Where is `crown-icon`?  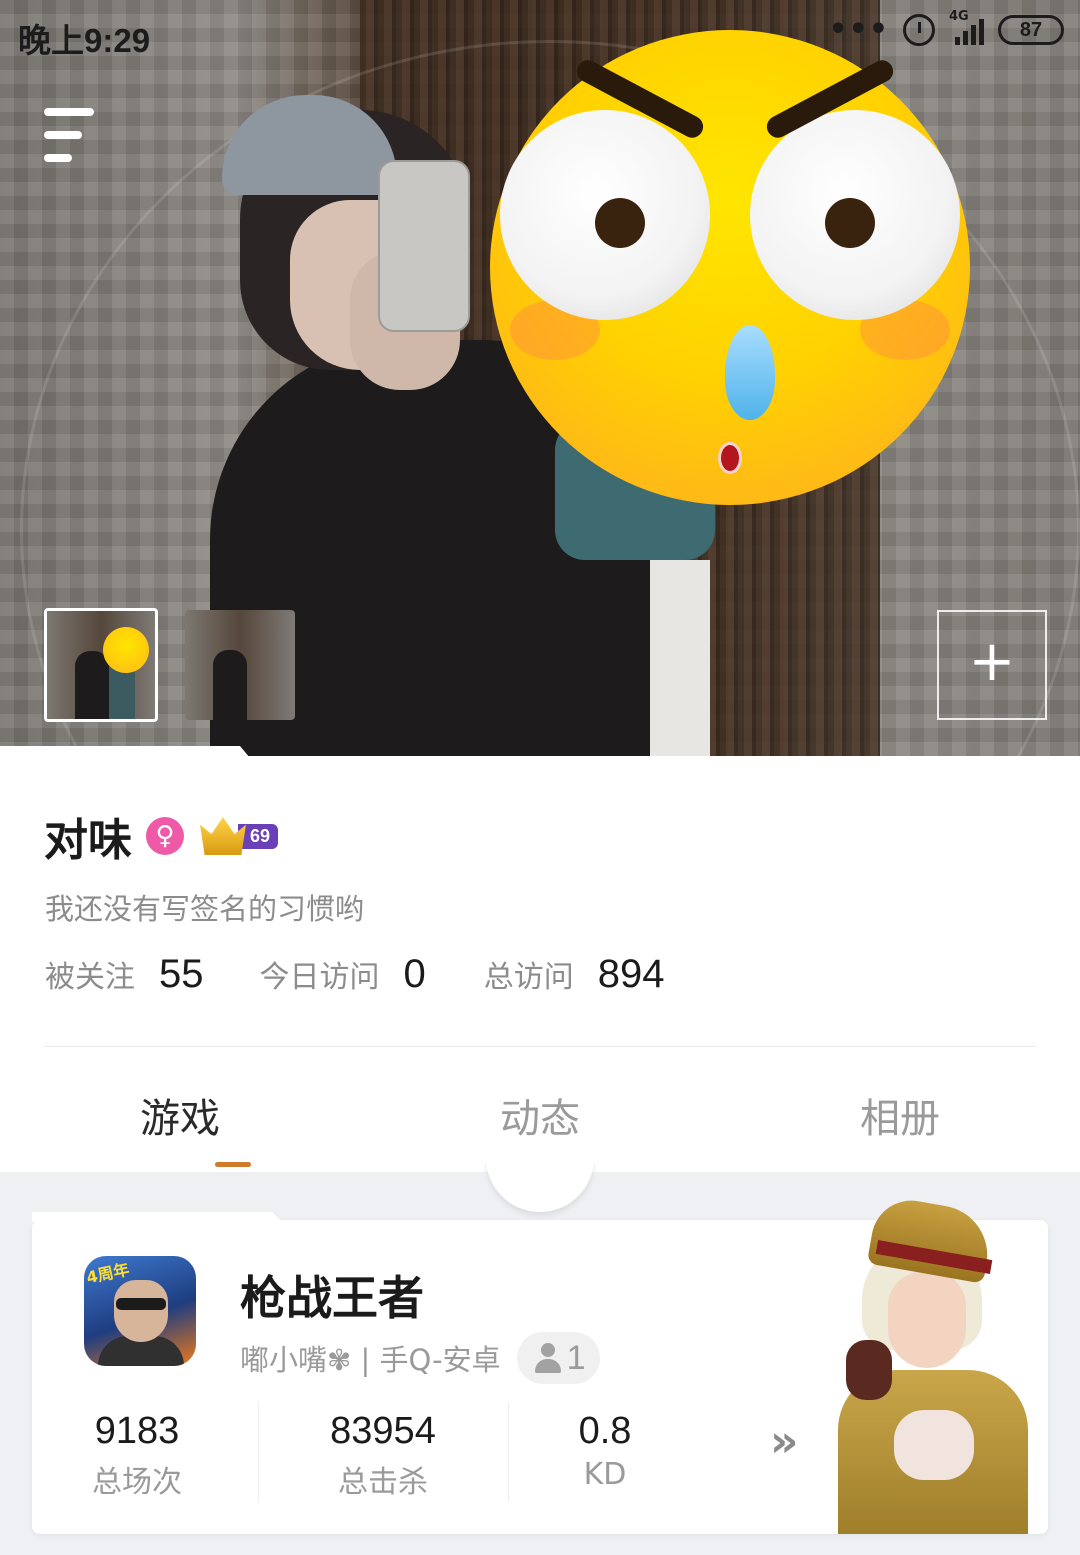 crown-icon is located at coordinates (223, 836).